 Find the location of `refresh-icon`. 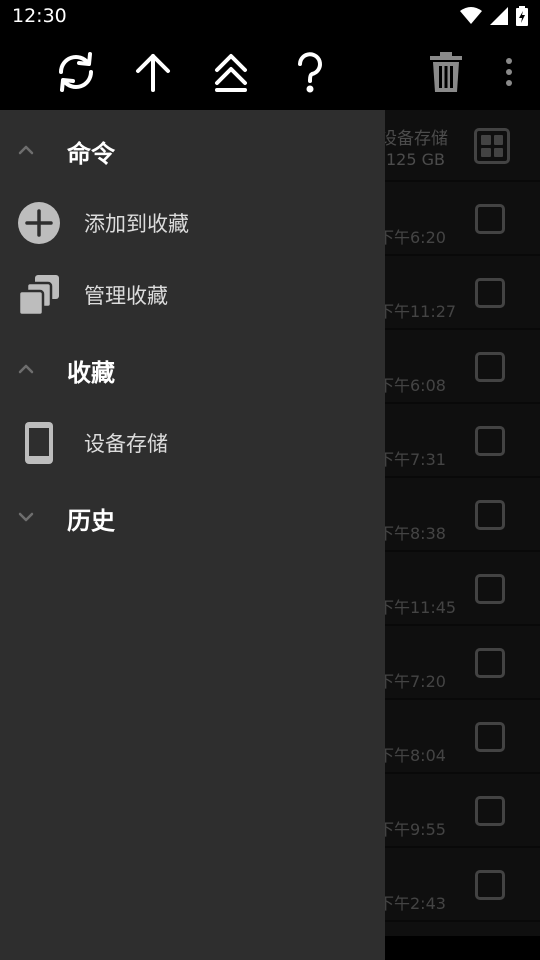

refresh-icon is located at coordinates (76, 72).